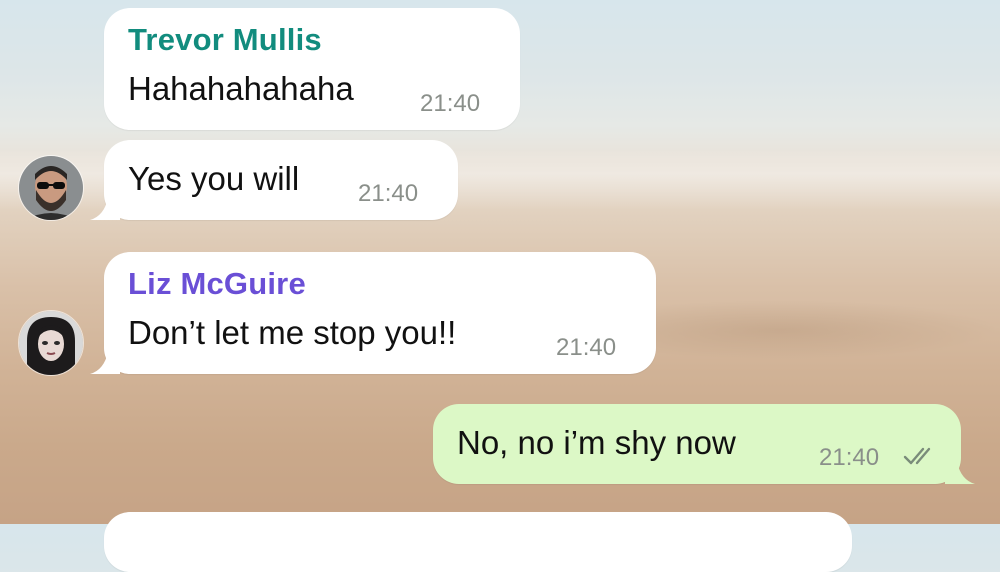  I want to click on message-bubble-yes-you-will: Yes you will 21:40, so click(274, 180).